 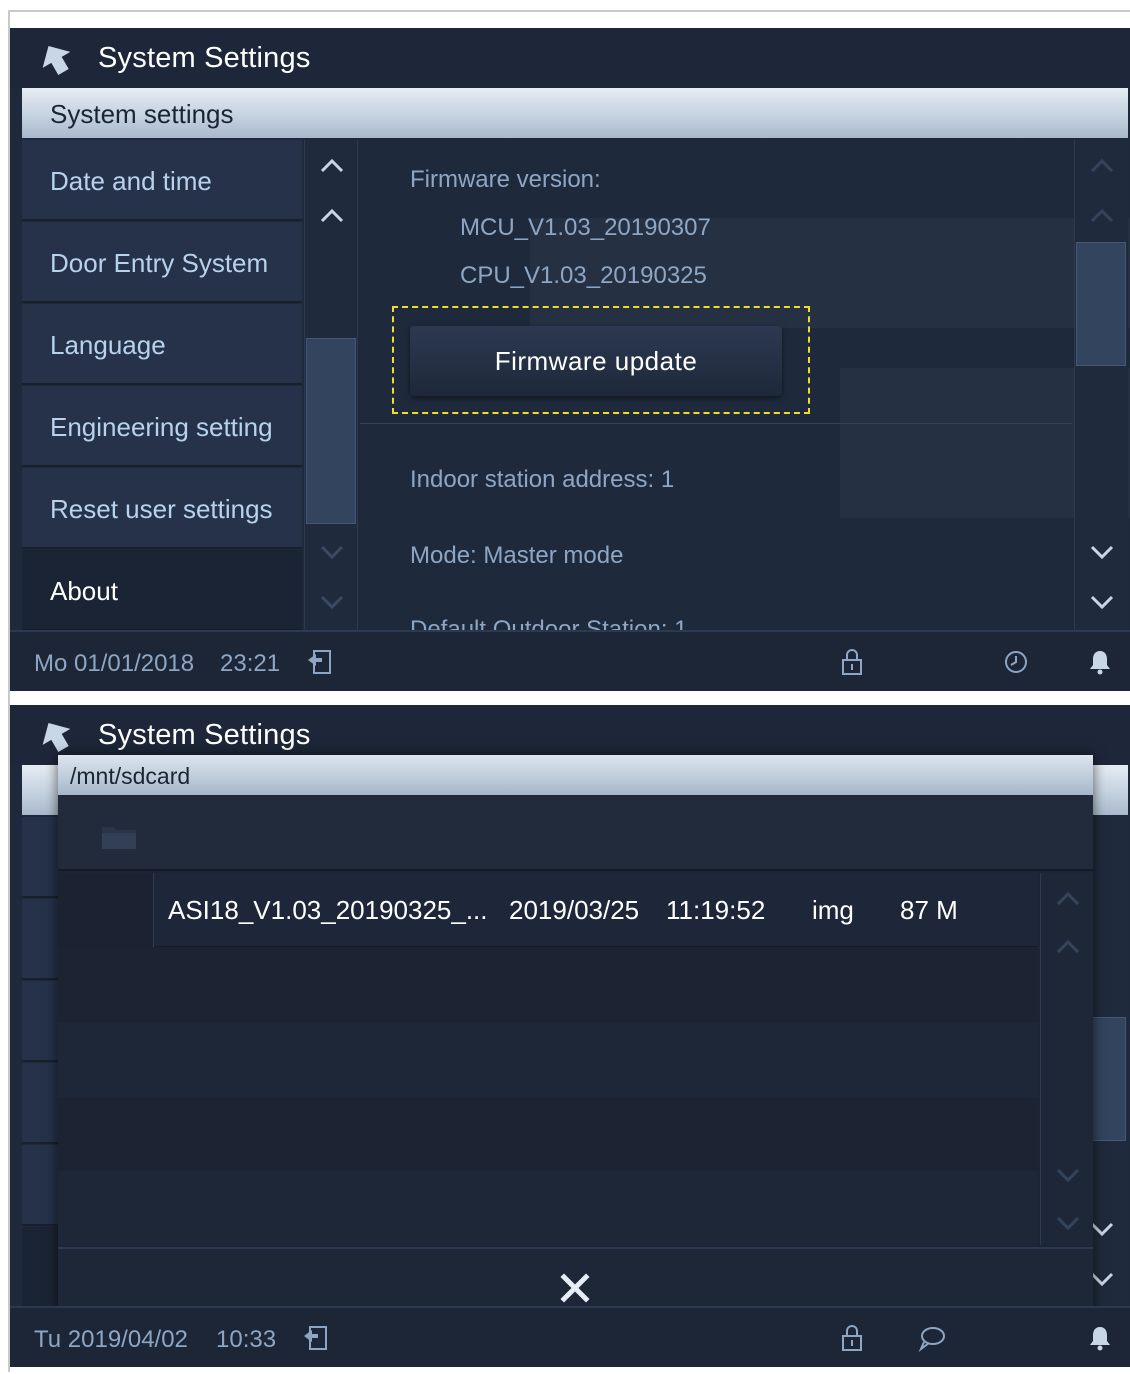 What do you see at coordinates (1101, 385) in the screenshot?
I see `content-scrollbar` at bounding box center [1101, 385].